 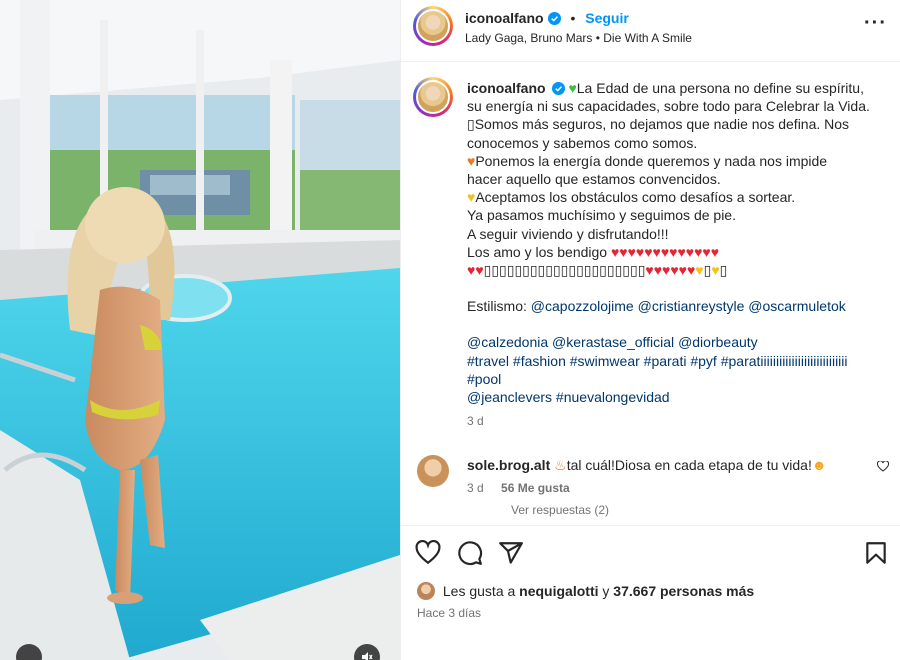 I want to click on mention-link: @kerastase_official, so click(x=613, y=342).